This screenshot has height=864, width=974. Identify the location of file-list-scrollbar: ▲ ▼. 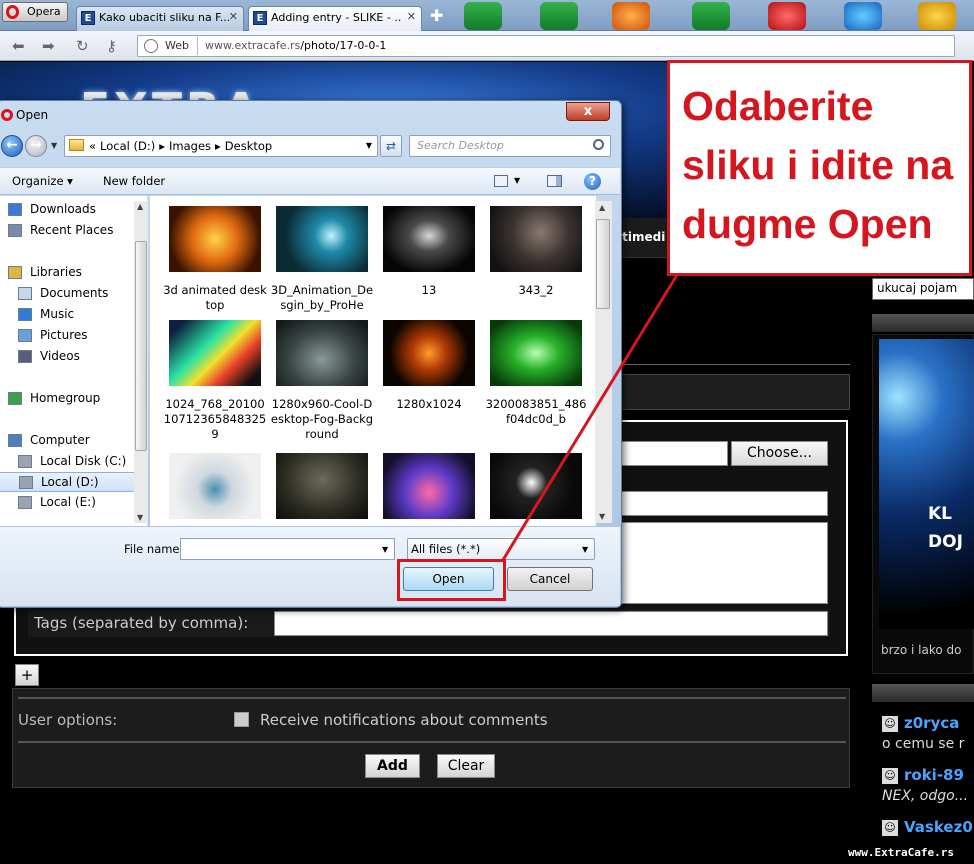
(603, 362).